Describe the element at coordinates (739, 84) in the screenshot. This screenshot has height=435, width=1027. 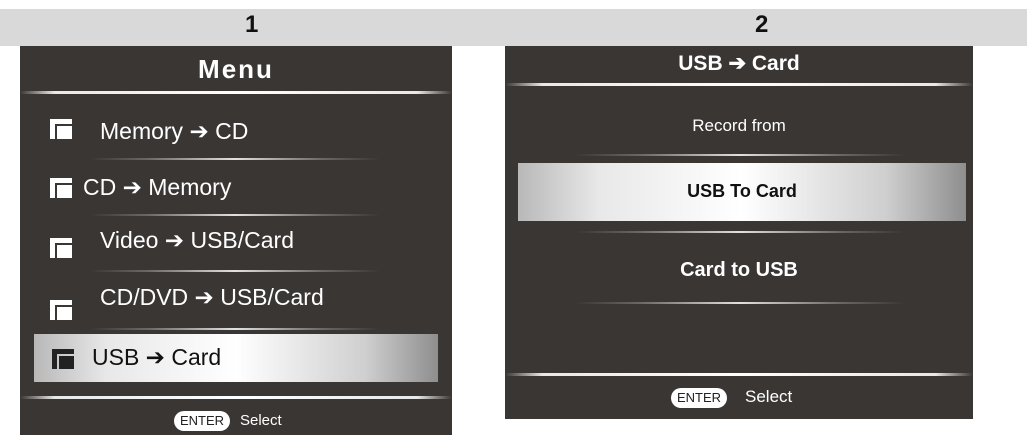
I see `record-header-divider` at that location.